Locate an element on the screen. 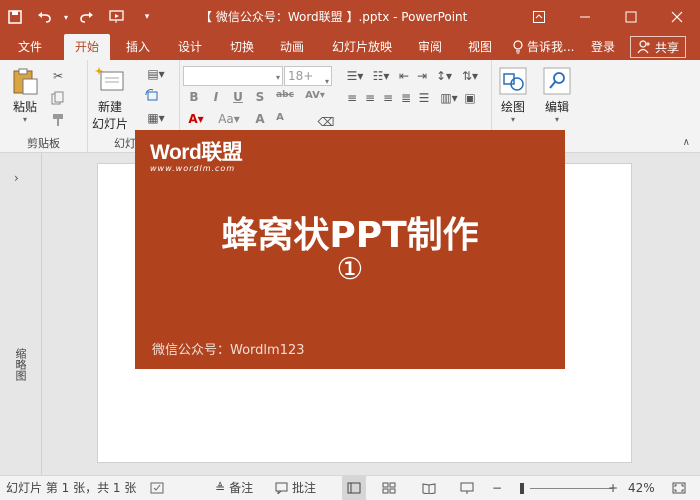  editing-dropdown-icon: ▾ is located at coordinates (556, 119).